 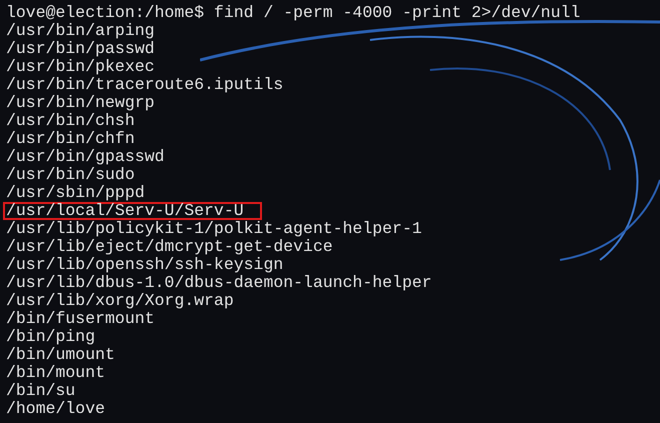 What do you see at coordinates (56, 373) in the screenshot?
I see `terminal-line: /bin/mount` at bounding box center [56, 373].